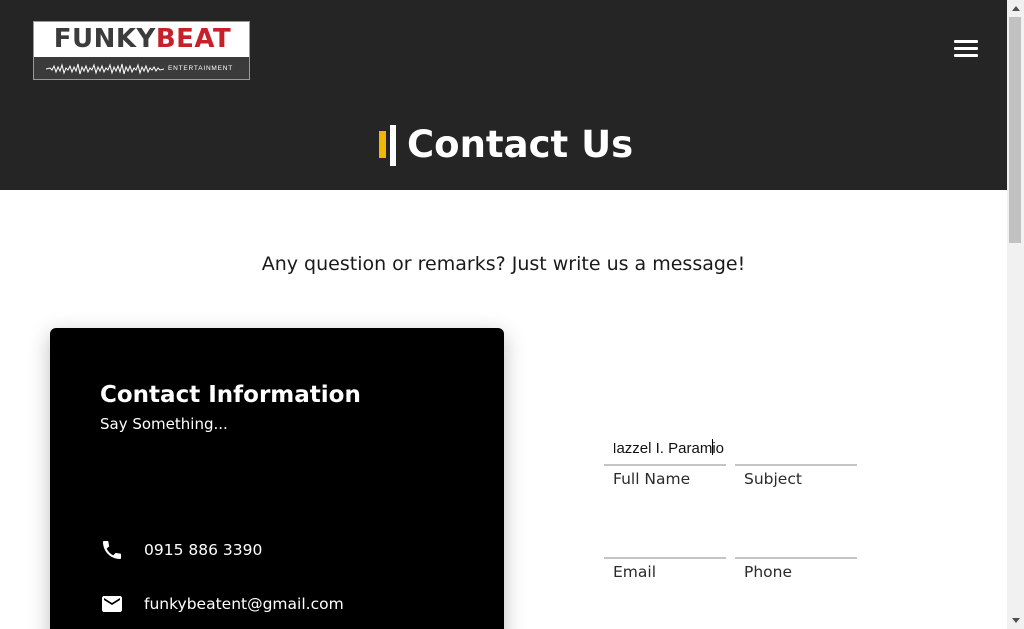 The height and width of the screenshot is (629, 1024). What do you see at coordinates (520, 144) in the screenshot?
I see `page-title: Contact Us` at bounding box center [520, 144].